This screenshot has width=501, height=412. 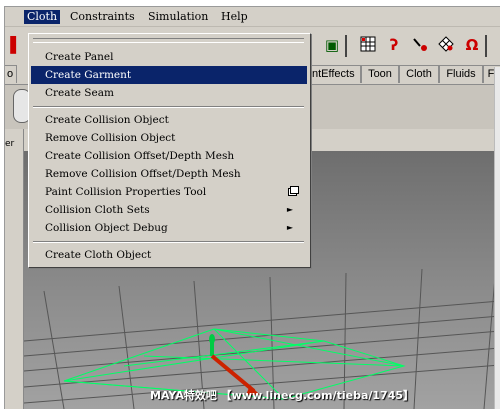 I want to click on menu-cloth: Cloth, so click(x=42, y=17).